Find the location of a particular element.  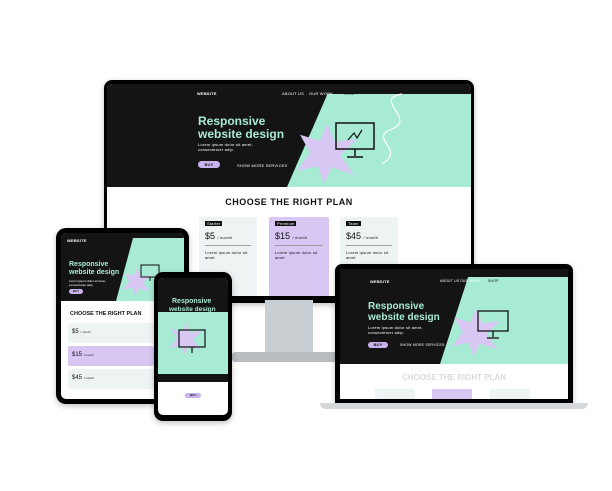

laptop-buy-button: BUY is located at coordinates (378, 345).